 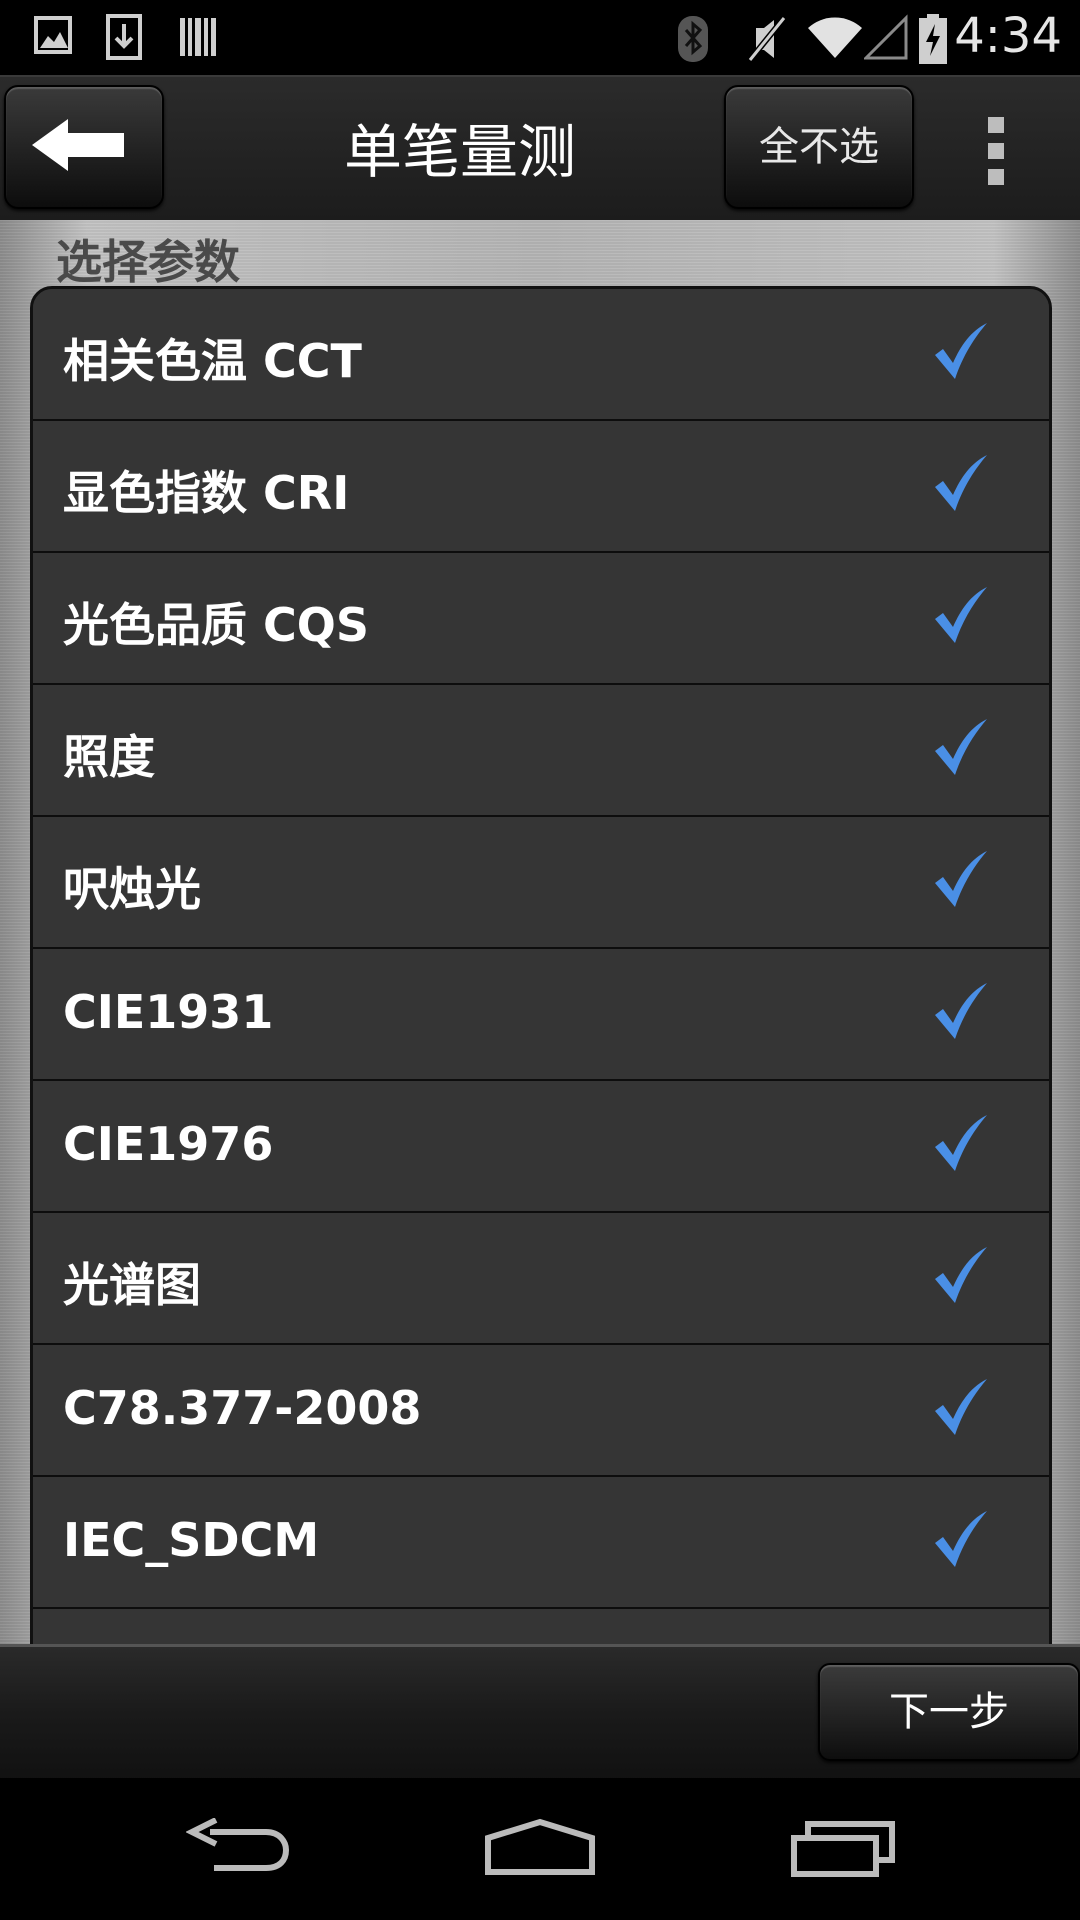 I want to click on bluetooth-icon, so click(x=693, y=39).